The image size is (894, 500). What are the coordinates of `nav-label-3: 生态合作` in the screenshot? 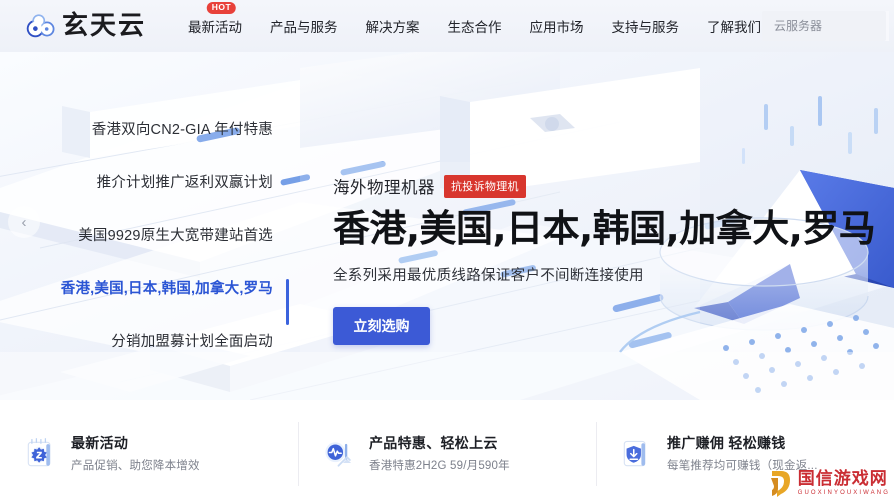 It's located at (474, 27).